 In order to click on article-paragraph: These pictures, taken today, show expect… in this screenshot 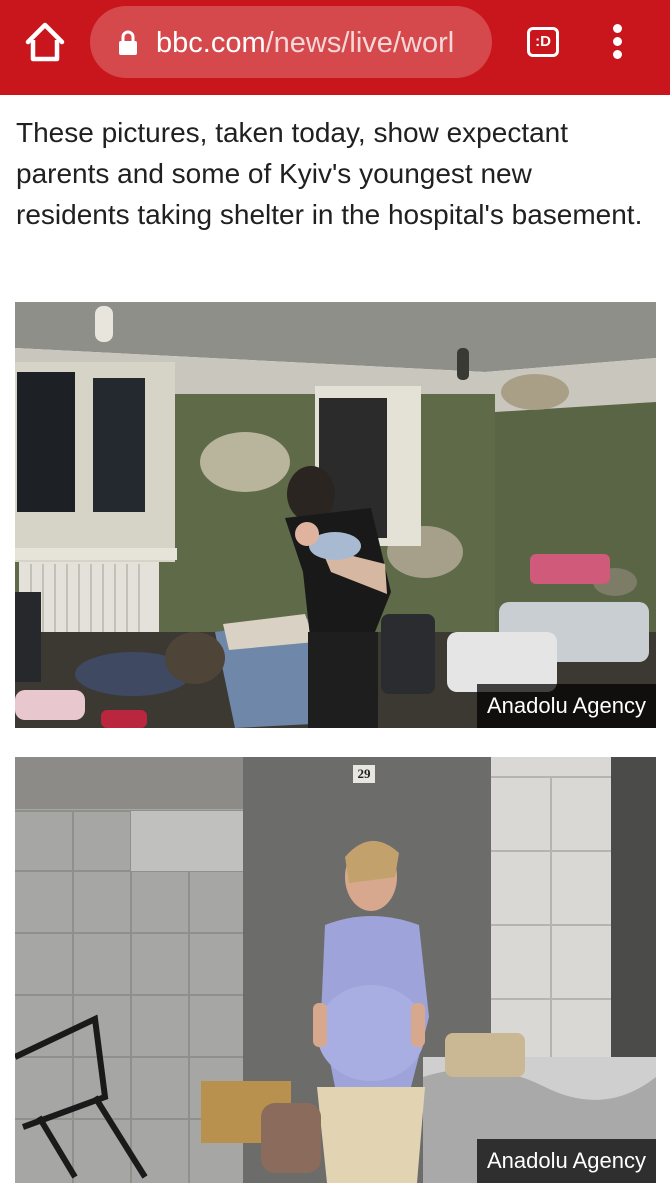, I will do `click(329, 173)`.